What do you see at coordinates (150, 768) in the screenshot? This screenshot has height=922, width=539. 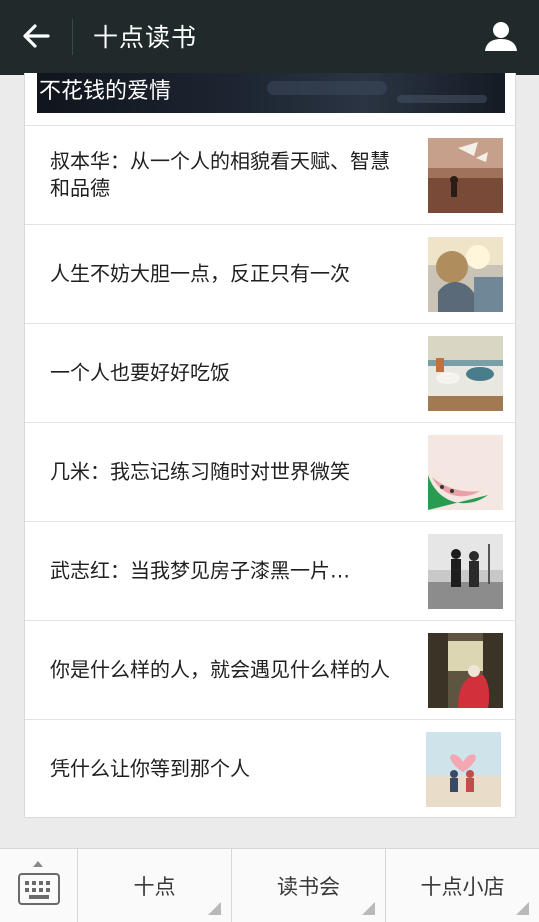 I see `article-title: 凭什么让你等到那个人` at bounding box center [150, 768].